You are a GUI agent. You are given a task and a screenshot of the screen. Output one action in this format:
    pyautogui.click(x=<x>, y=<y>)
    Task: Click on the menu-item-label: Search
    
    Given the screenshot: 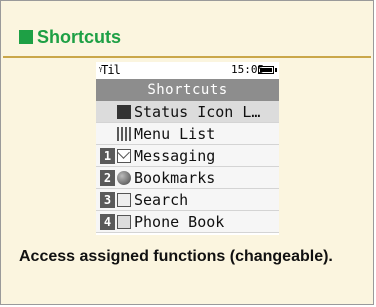 What is the action you would take?
    pyautogui.click(x=161, y=199)
    